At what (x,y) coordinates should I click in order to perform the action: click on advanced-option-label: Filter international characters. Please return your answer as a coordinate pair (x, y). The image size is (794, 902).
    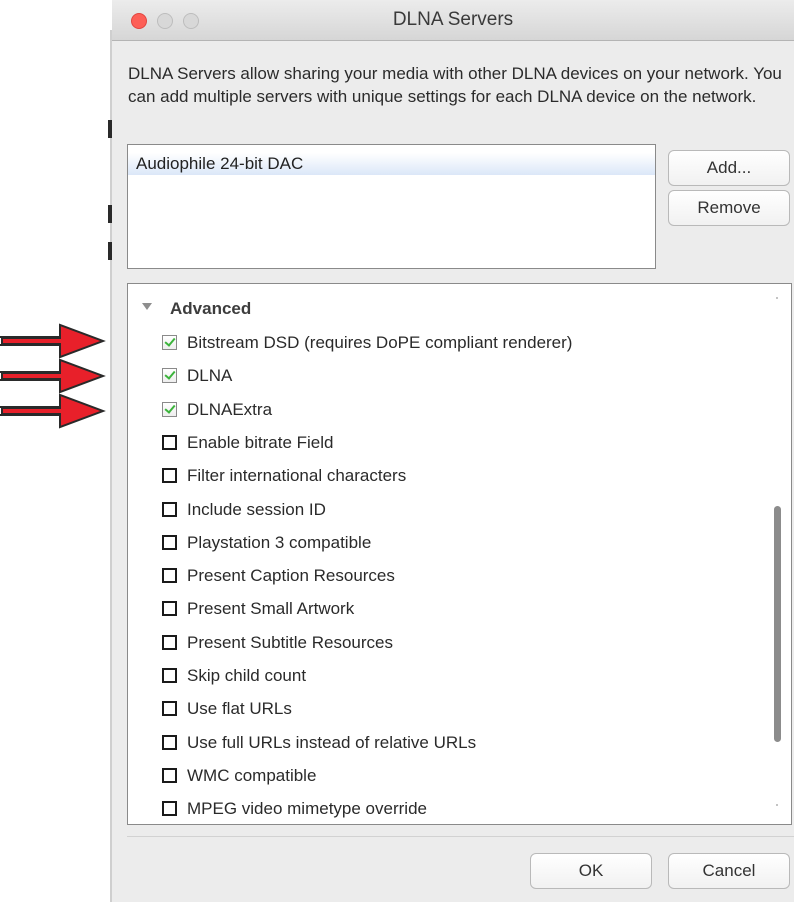
    Looking at the image, I should click on (296, 476).